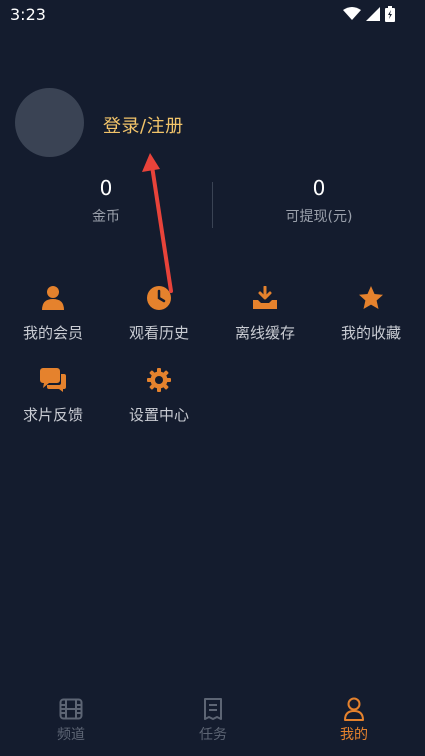 This screenshot has height=756, width=425. What do you see at coordinates (53, 298) in the screenshot?
I see `person-icon` at bounding box center [53, 298].